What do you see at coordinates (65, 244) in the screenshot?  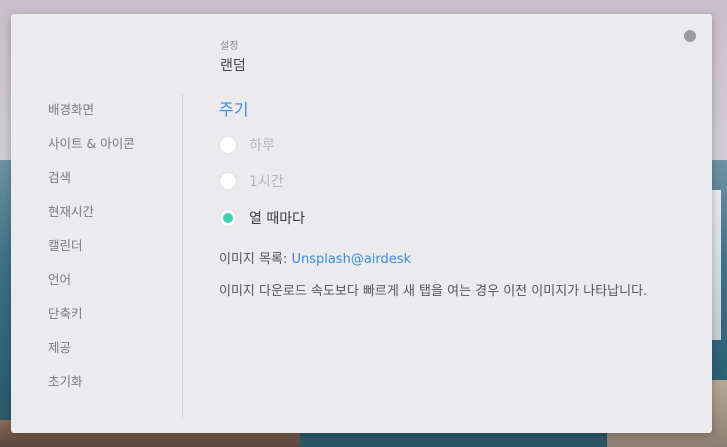 I see `sidebar-item-calendar: 캘린더` at bounding box center [65, 244].